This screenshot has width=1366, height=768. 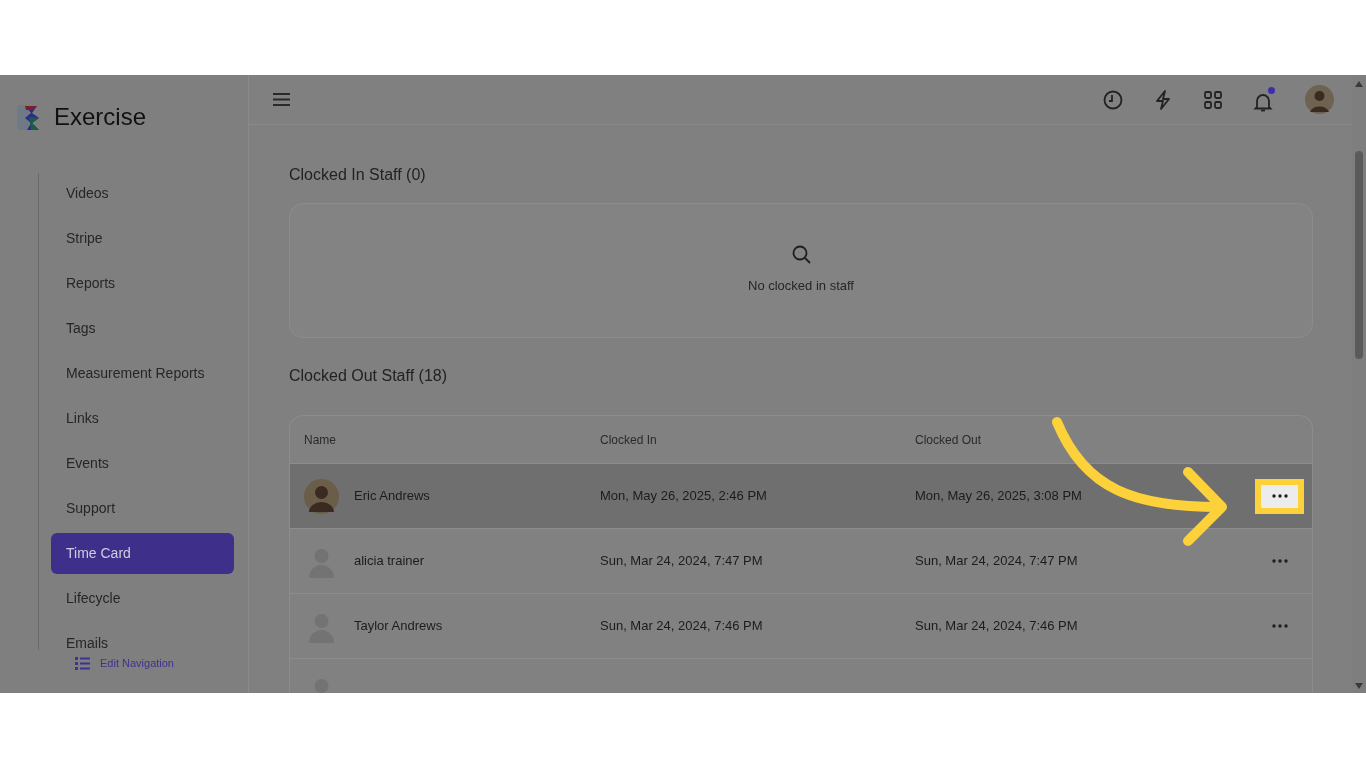 What do you see at coordinates (801, 561) in the screenshot?
I see `table-row: alicia trainer Sun, Mar 24, 2024, 7:47 PM Sun, Mar 24, 2024, 7:47 PM` at bounding box center [801, 561].